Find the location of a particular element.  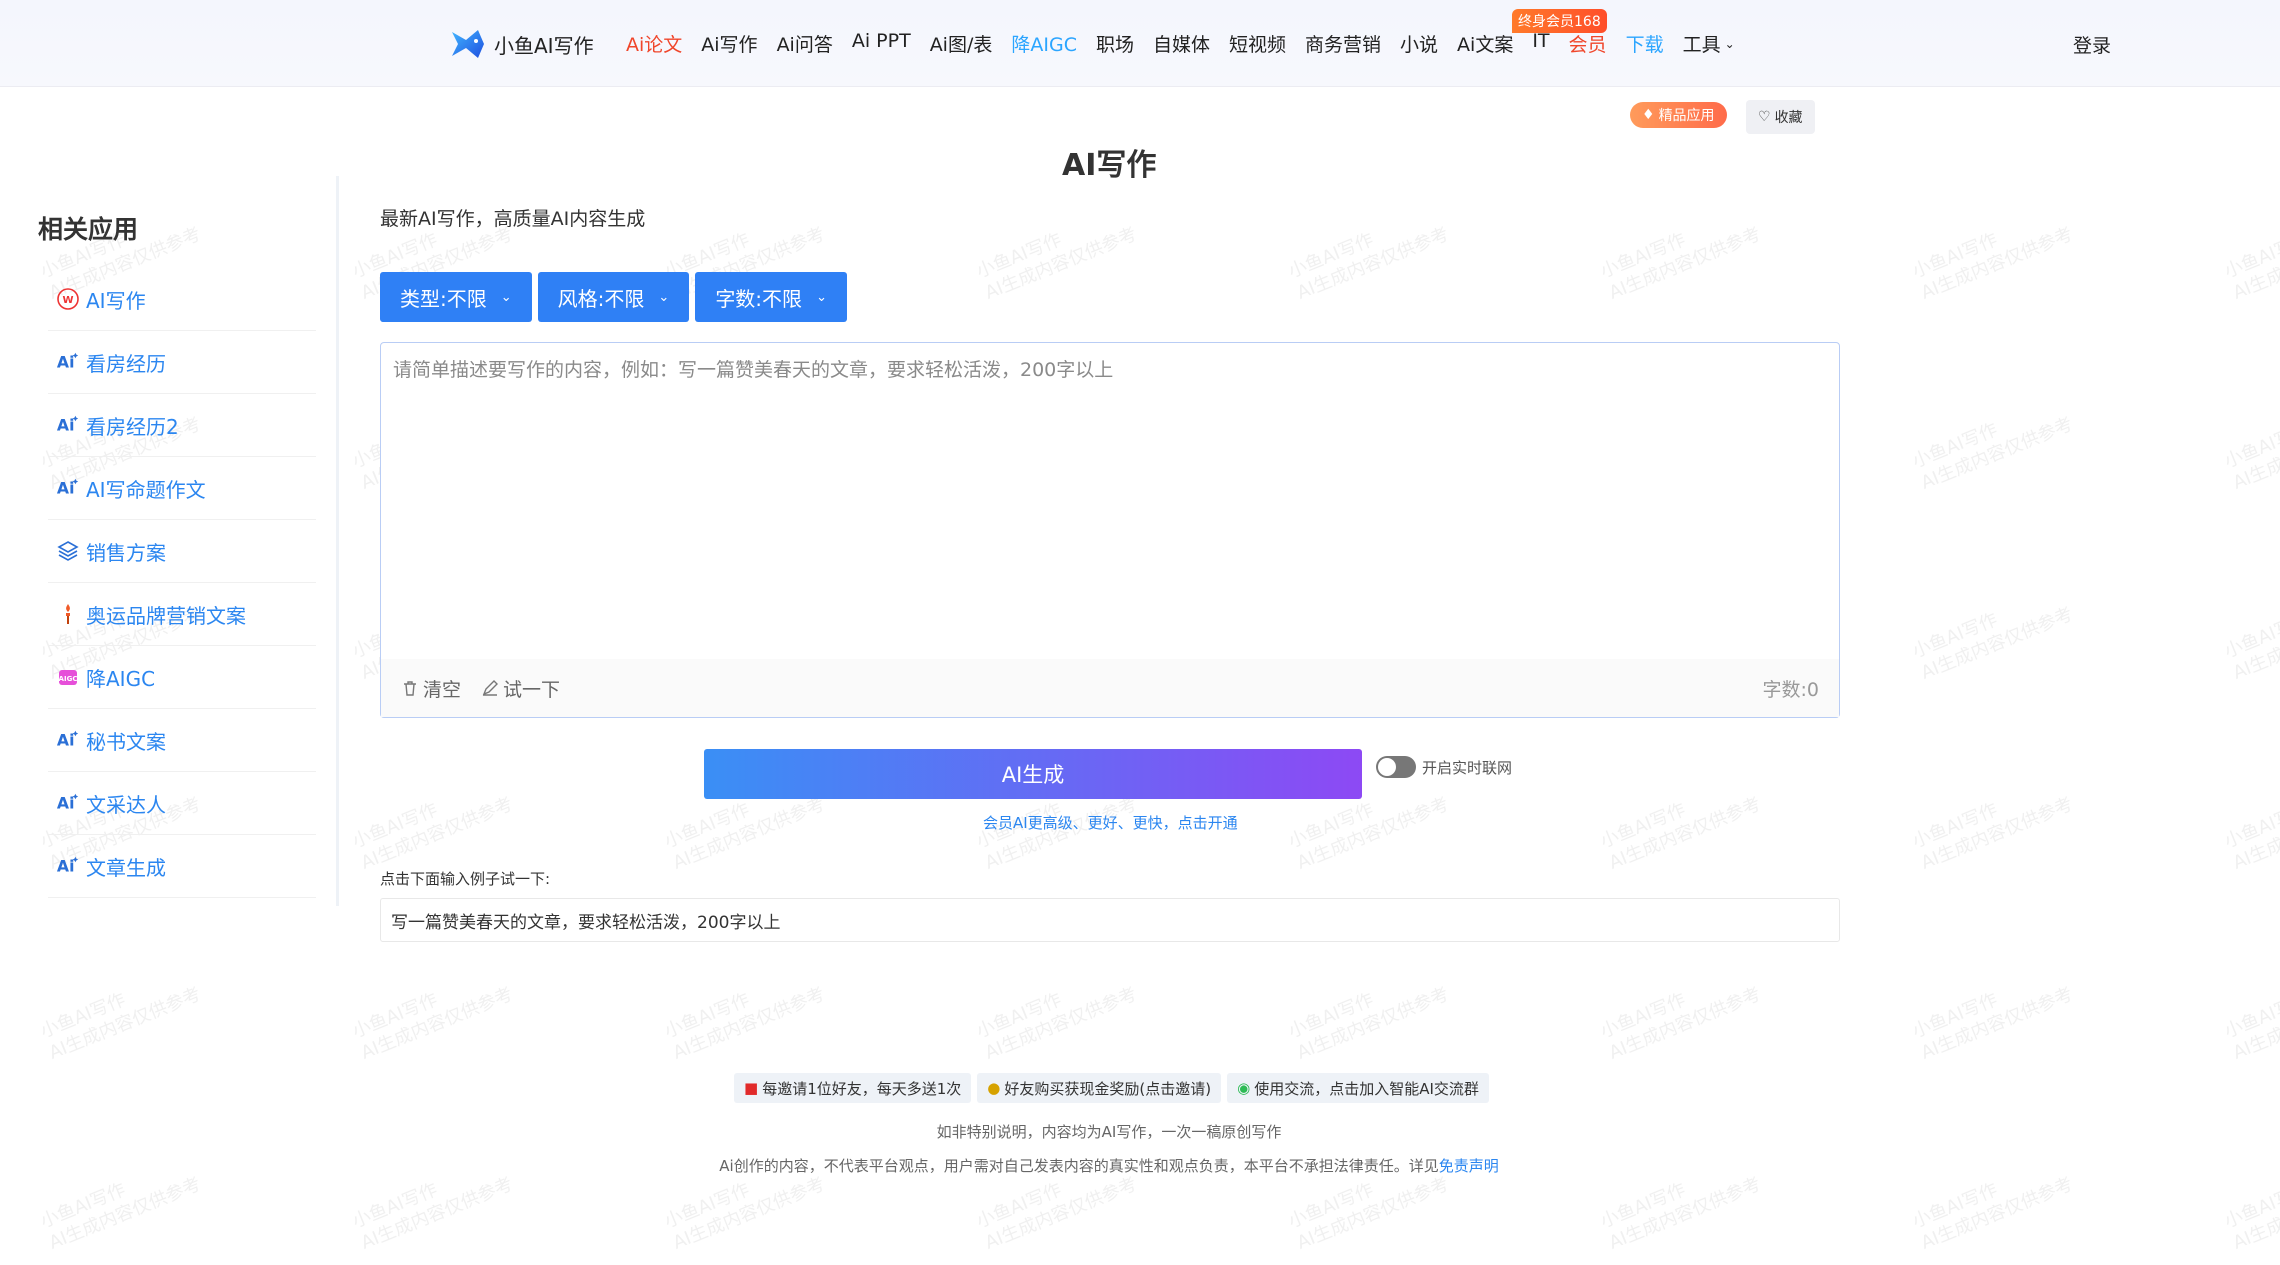

sidebar-item: Ai 文采达人 is located at coordinates (182, 803).